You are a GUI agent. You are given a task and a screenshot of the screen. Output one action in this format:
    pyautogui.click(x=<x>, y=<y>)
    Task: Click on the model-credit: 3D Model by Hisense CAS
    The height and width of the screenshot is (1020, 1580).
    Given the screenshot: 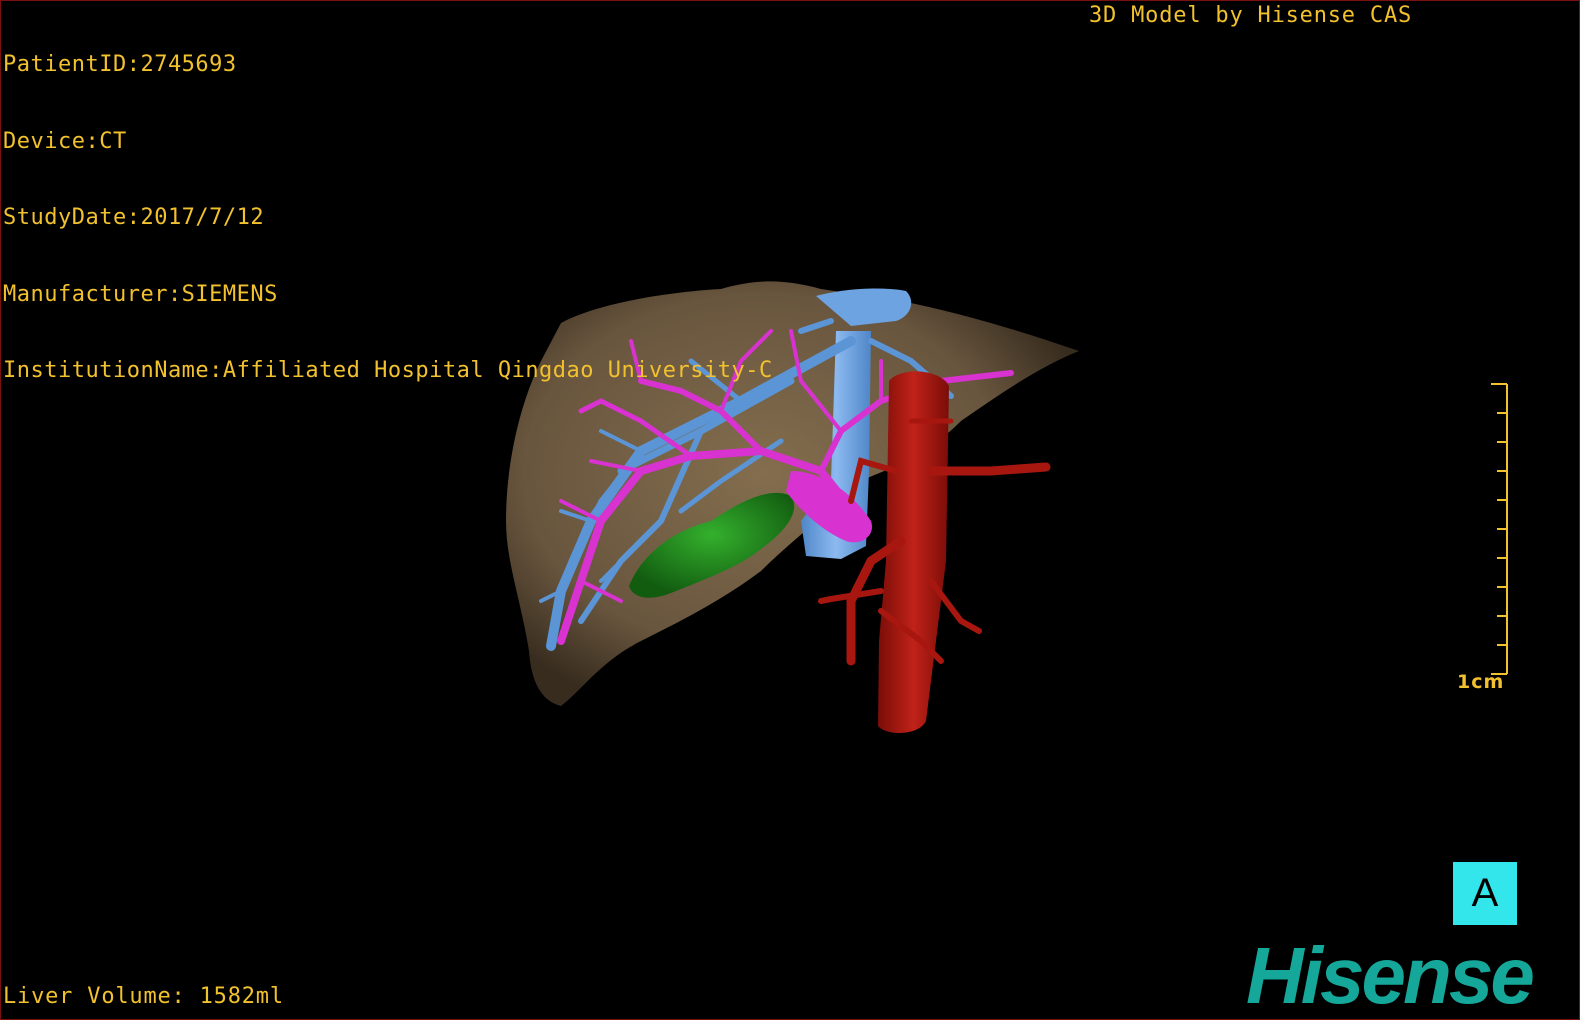 What is the action you would take?
    pyautogui.click(x=1251, y=15)
    